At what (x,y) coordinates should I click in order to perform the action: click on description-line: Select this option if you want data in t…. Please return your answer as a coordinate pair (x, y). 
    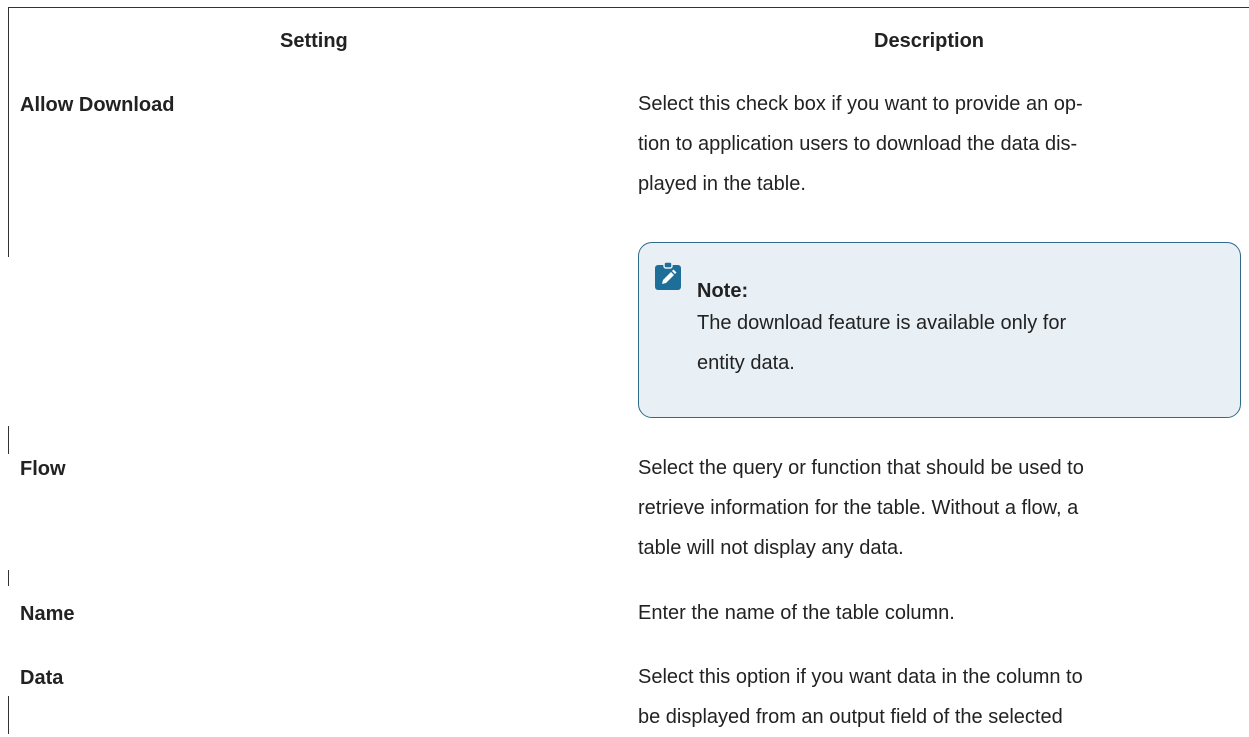
    Looking at the image, I should click on (860, 677).